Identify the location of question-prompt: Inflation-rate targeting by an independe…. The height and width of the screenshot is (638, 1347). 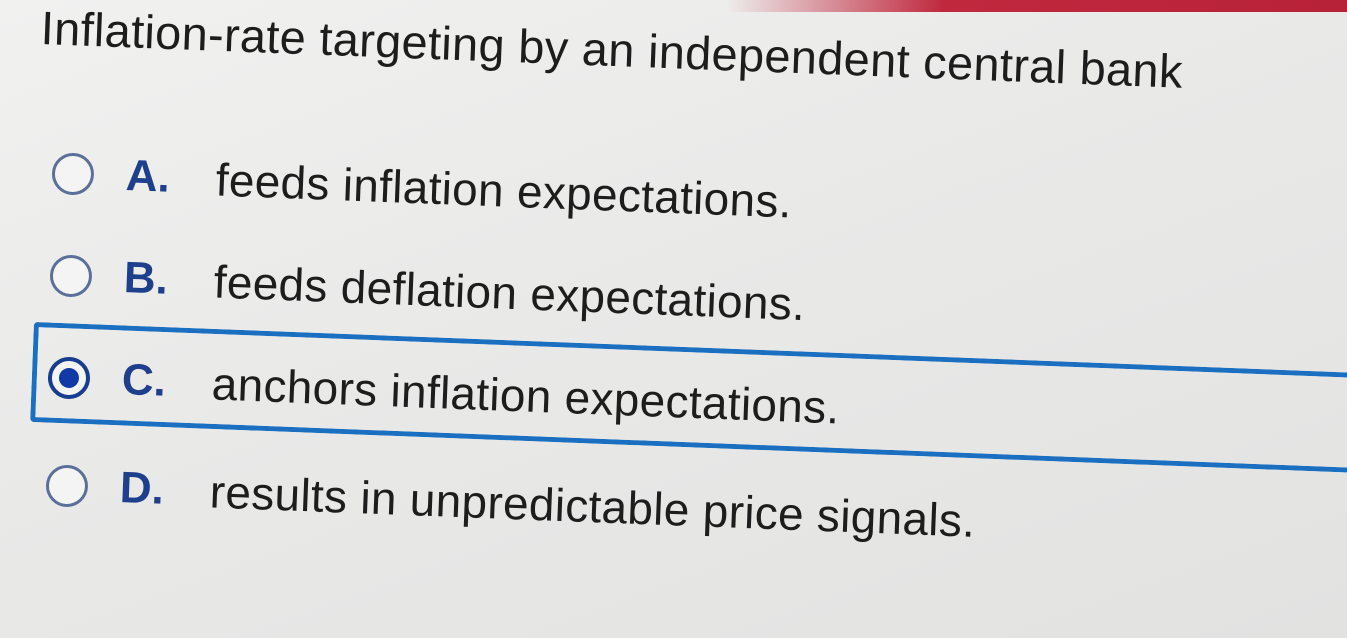
(611, 49).